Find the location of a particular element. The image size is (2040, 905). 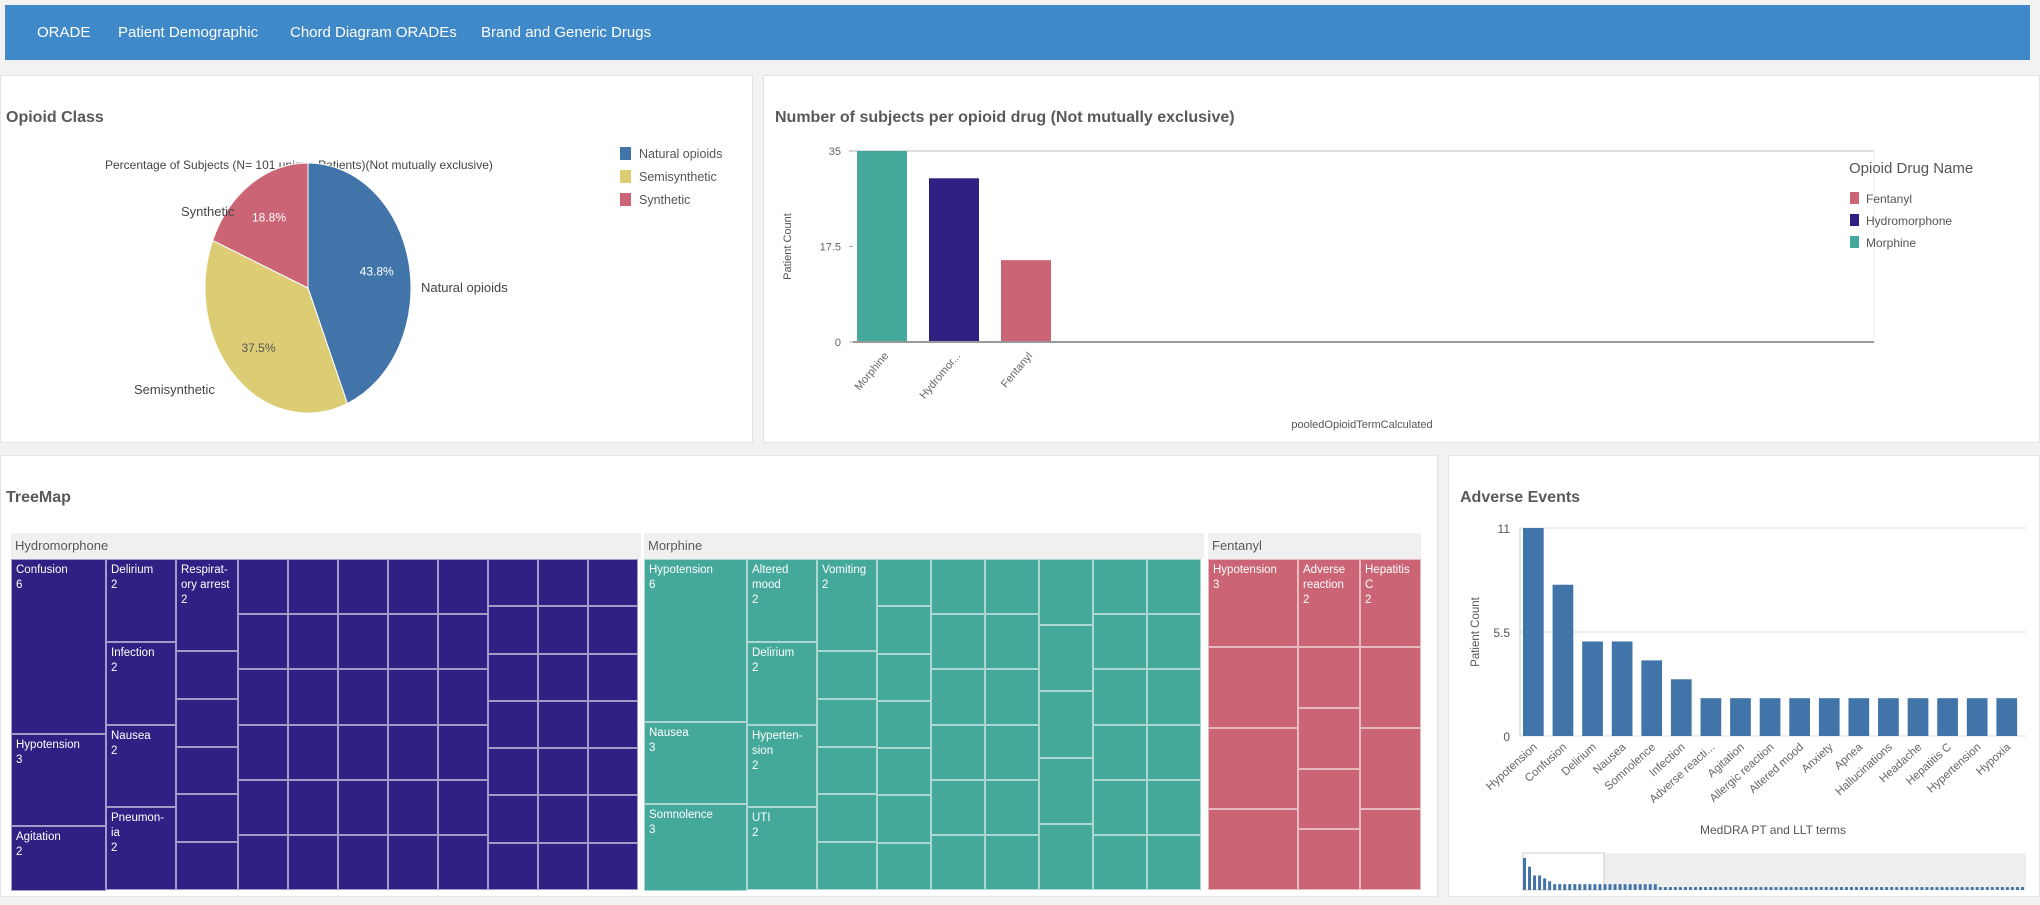

treemap-cell: Altered mood 2 is located at coordinates (782, 600).